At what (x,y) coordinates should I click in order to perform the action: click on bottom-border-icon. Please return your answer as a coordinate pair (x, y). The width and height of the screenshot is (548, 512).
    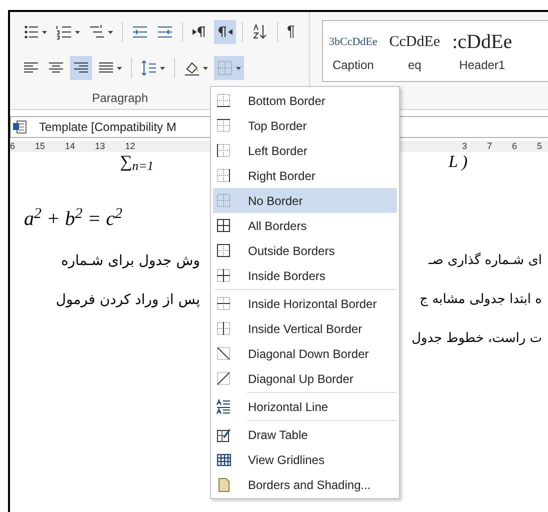
    Looking at the image, I should click on (223, 100).